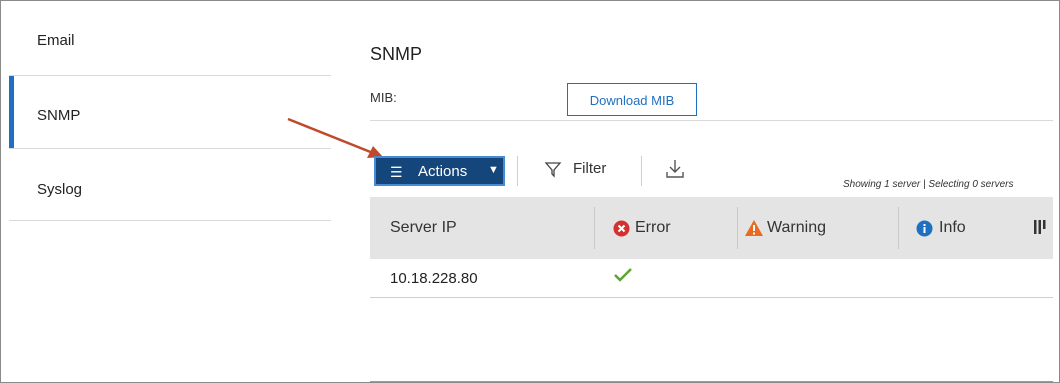 The height and width of the screenshot is (383, 1060). Describe the element at coordinates (711, 278) in the screenshot. I see `table-row: 10.18.228.80` at that location.